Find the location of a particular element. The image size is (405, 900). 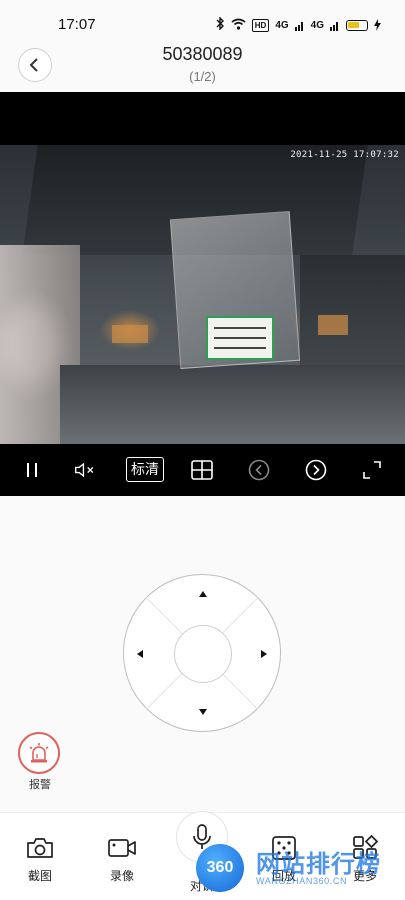

arrow-up-icon is located at coordinates (203, 594).